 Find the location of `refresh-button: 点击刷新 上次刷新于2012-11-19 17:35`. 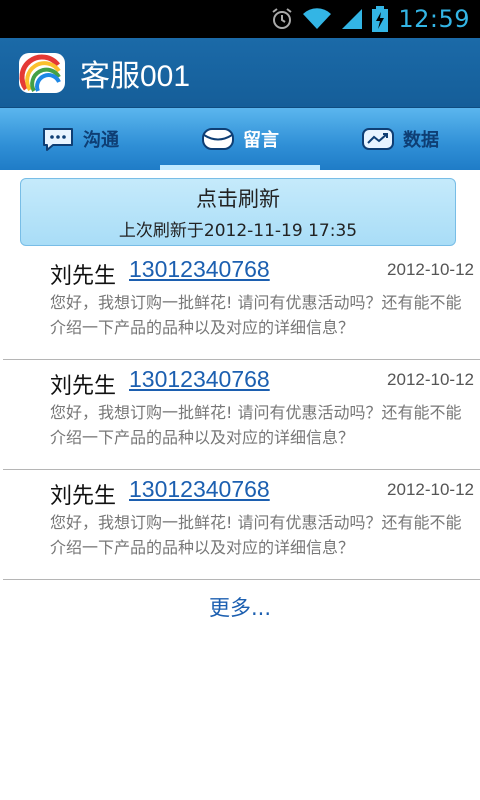

refresh-button: 点击刷新 上次刷新于2012-11-19 17:35 is located at coordinates (238, 212).